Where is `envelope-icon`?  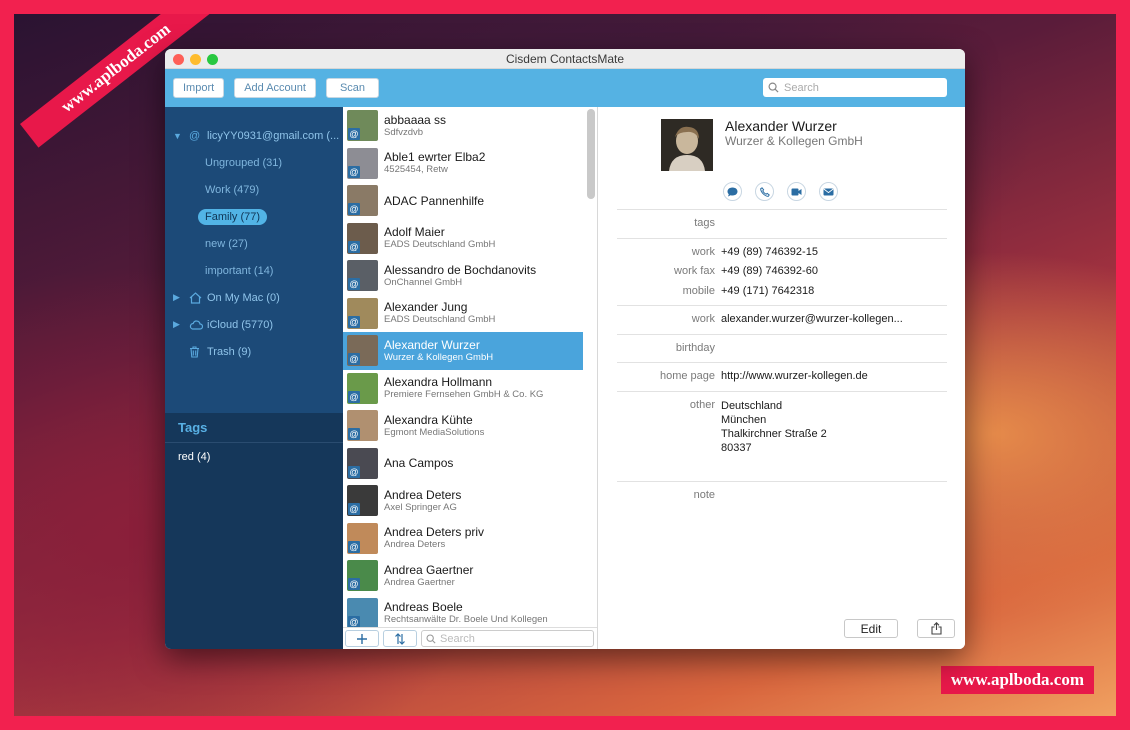
envelope-icon is located at coordinates (828, 191).